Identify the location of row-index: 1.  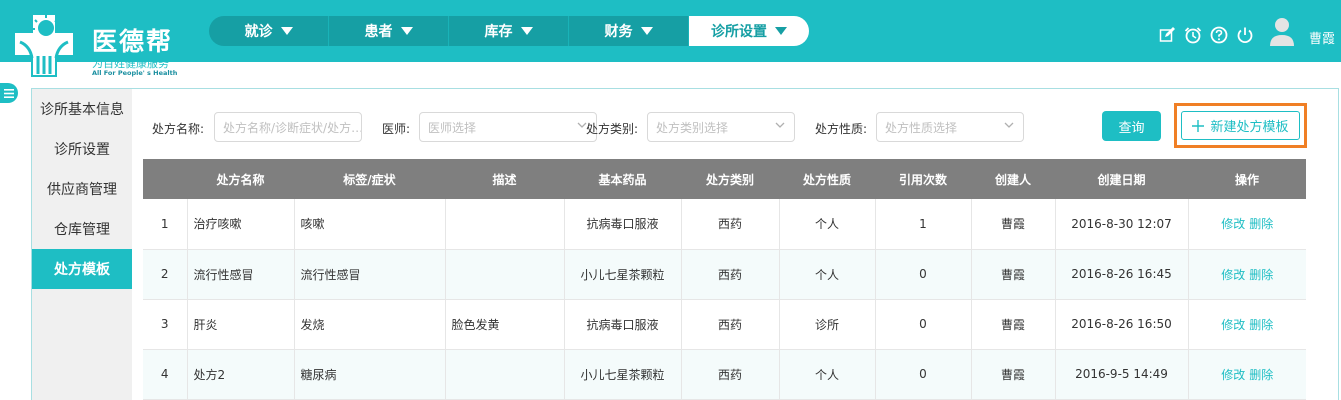
(165, 224).